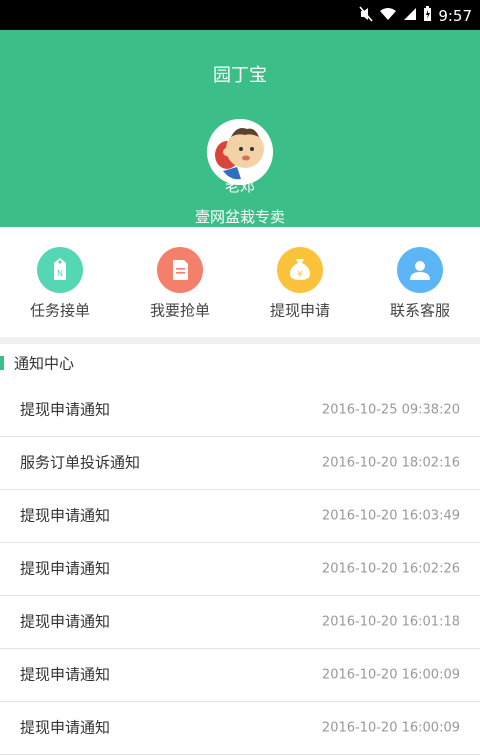 The image size is (480, 755). Describe the element at coordinates (240, 15) in the screenshot. I see `status-bar: 9:57` at that location.